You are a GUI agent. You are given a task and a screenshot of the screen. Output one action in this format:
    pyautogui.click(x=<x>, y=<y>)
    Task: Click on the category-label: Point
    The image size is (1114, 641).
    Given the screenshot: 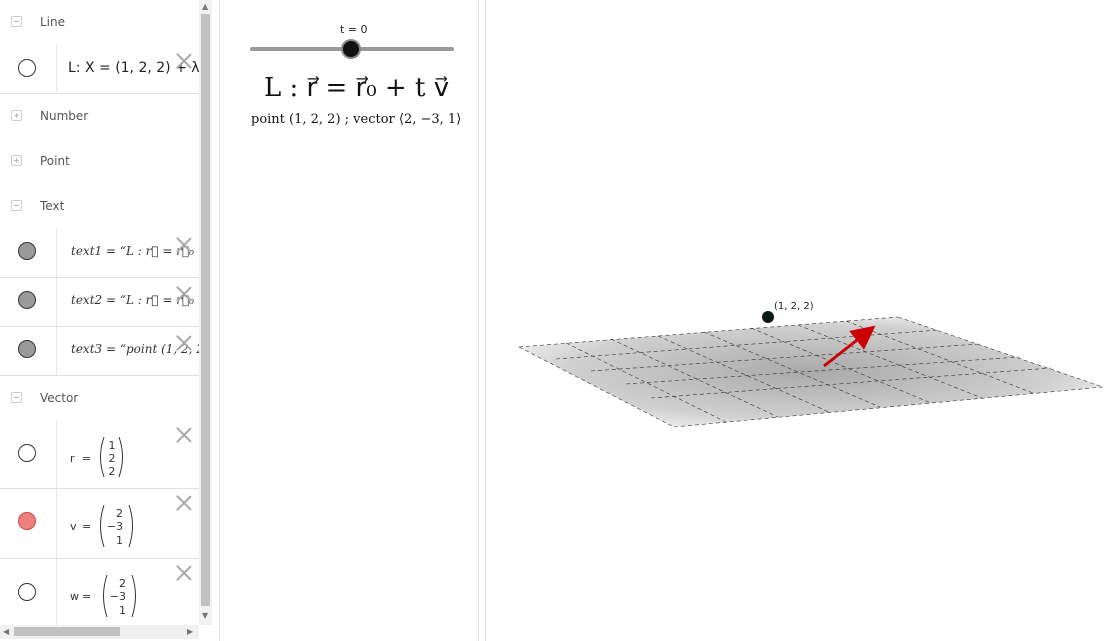 What is the action you would take?
    pyautogui.click(x=55, y=161)
    